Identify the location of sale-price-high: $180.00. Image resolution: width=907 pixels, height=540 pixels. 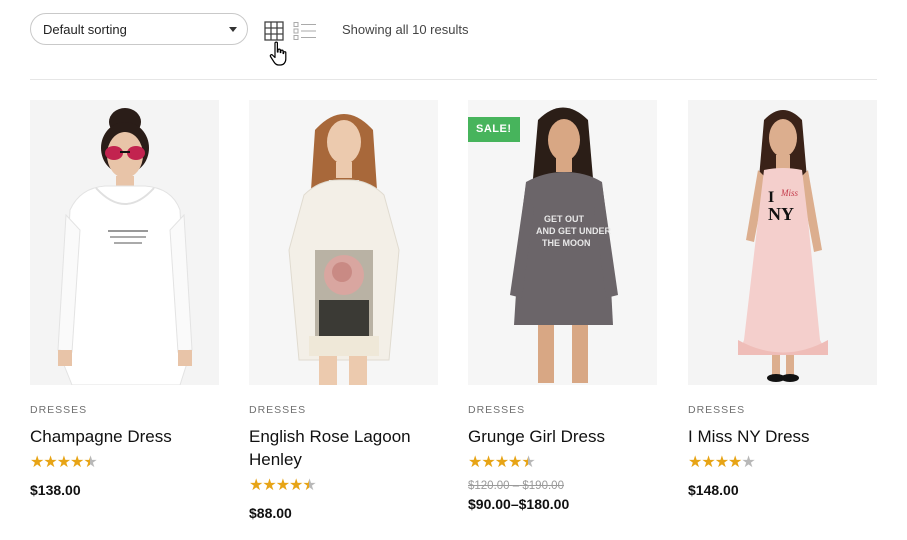
(544, 504).